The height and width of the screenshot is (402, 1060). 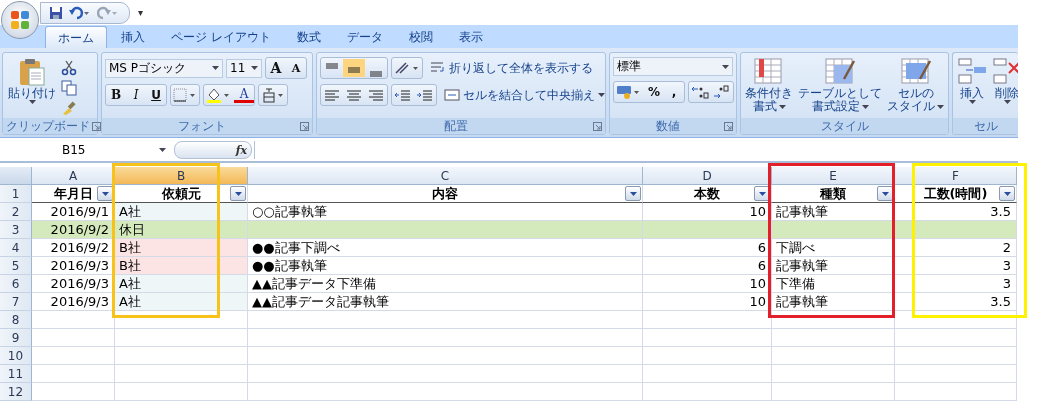 What do you see at coordinates (16, 356) in the screenshot?
I see `row-header: 10` at bounding box center [16, 356].